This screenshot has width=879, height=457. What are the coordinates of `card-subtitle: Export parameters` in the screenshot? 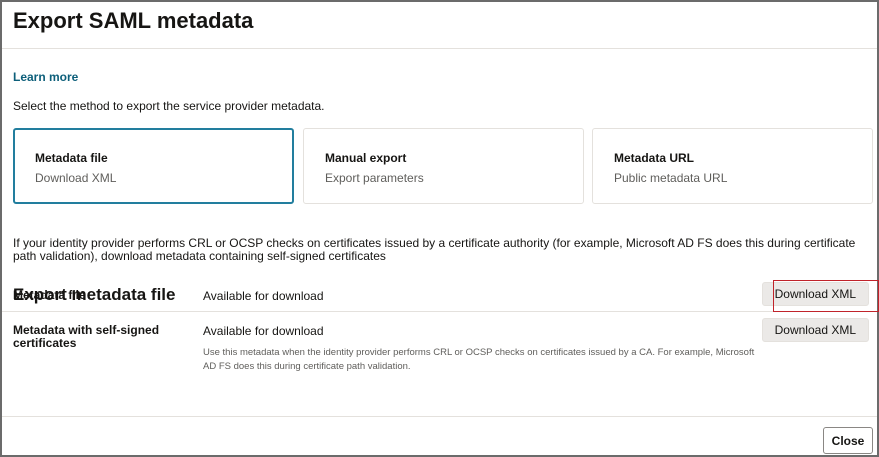 It's located at (374, 178).